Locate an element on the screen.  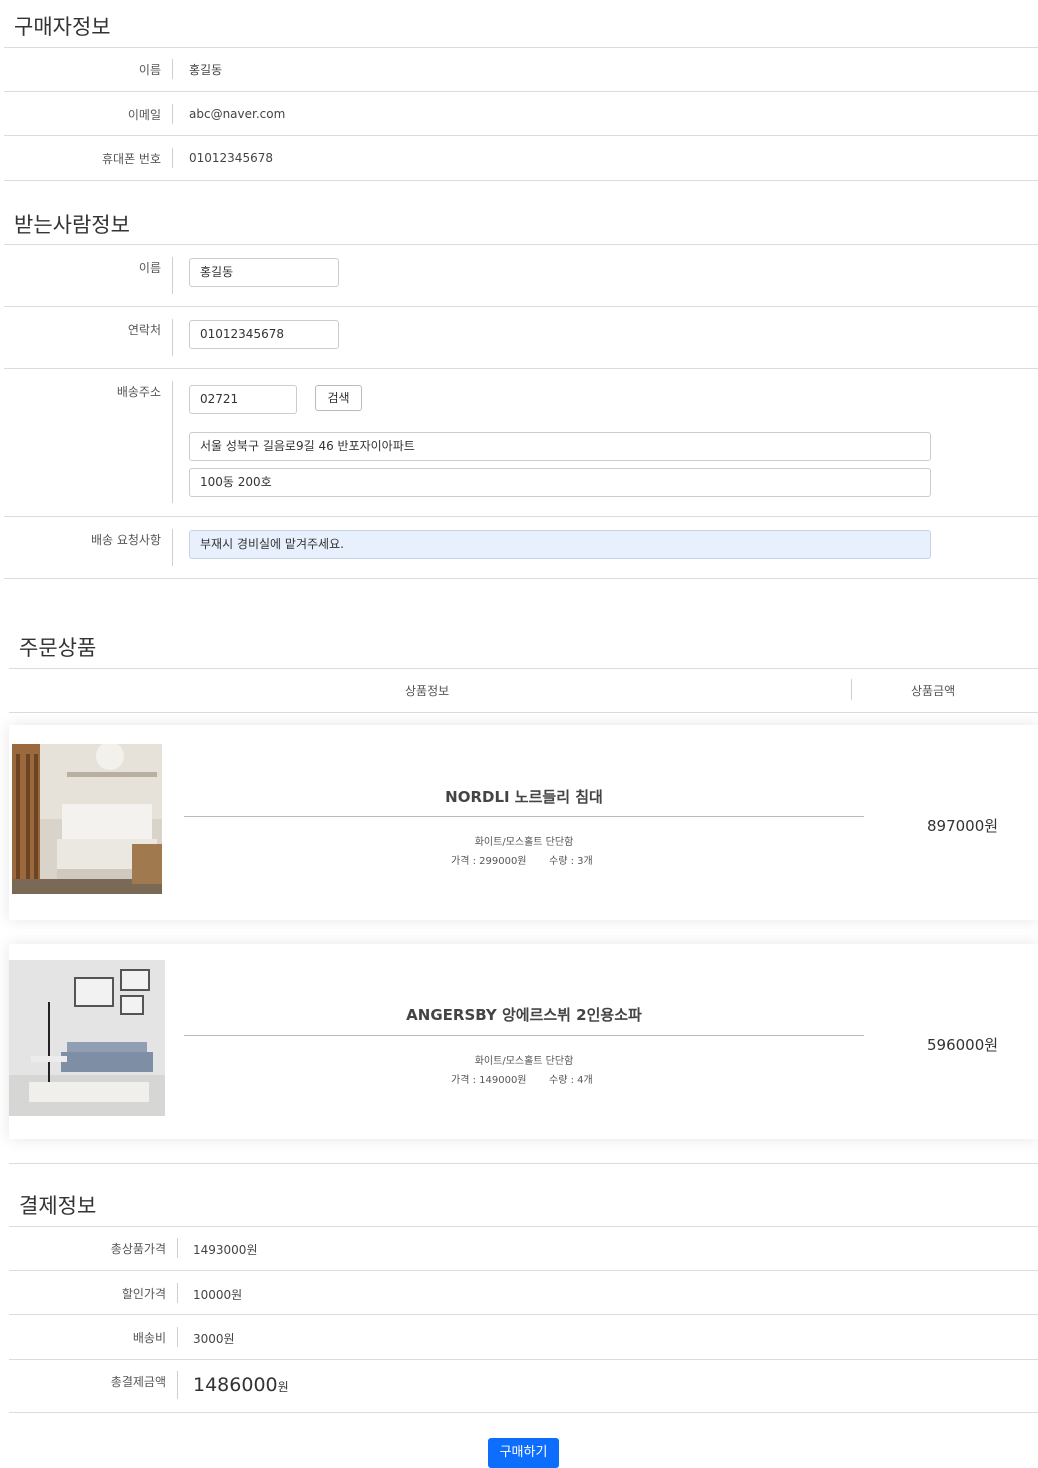
address-search-button: 검색 is located at coordinates (338, 398).